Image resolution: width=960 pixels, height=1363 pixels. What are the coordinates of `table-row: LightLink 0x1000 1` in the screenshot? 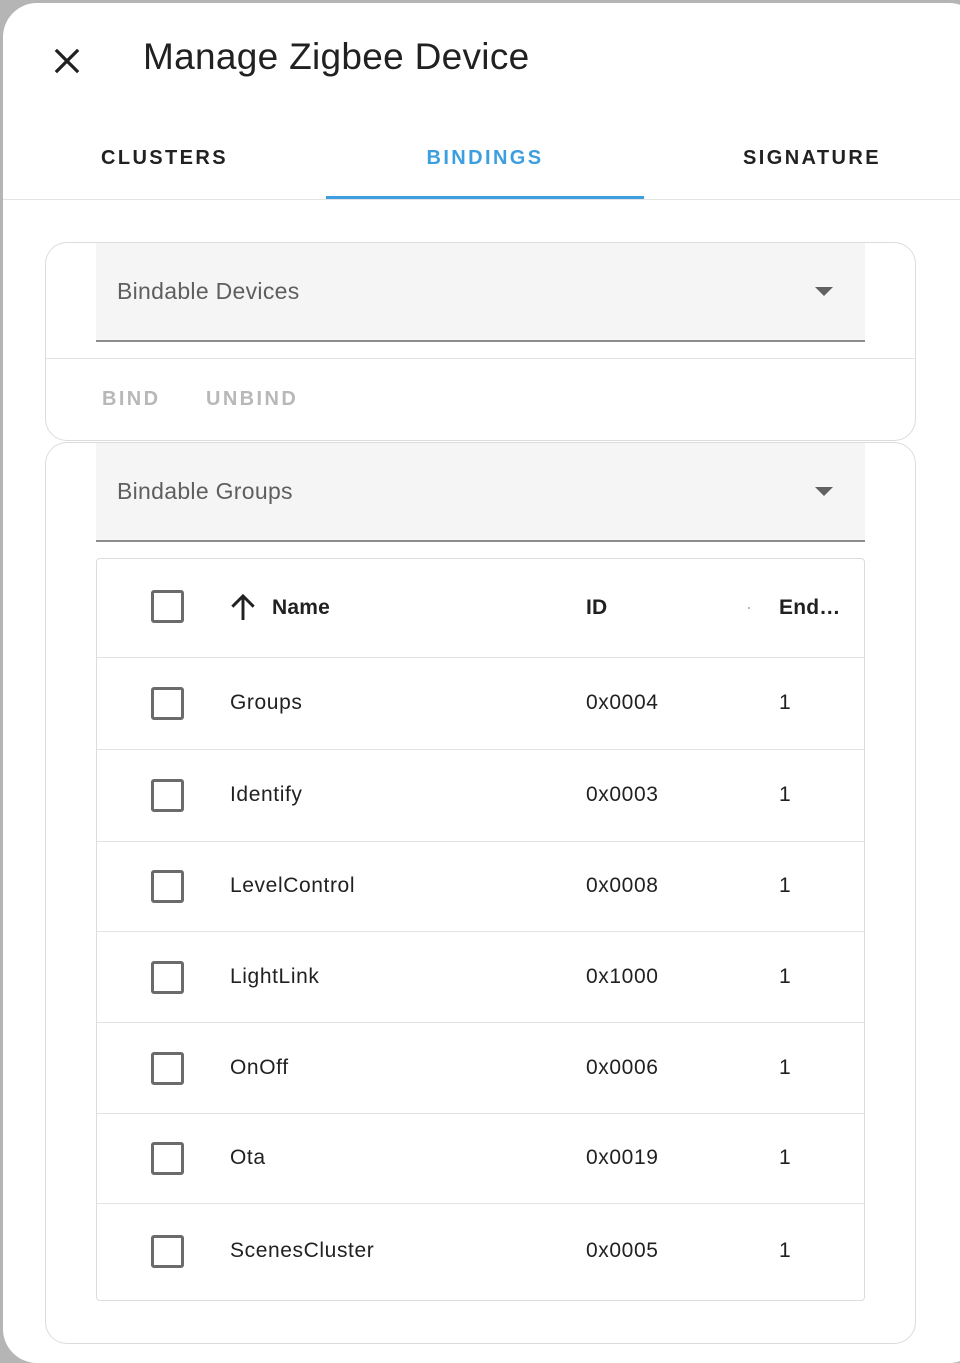 It's located at (480, 977).